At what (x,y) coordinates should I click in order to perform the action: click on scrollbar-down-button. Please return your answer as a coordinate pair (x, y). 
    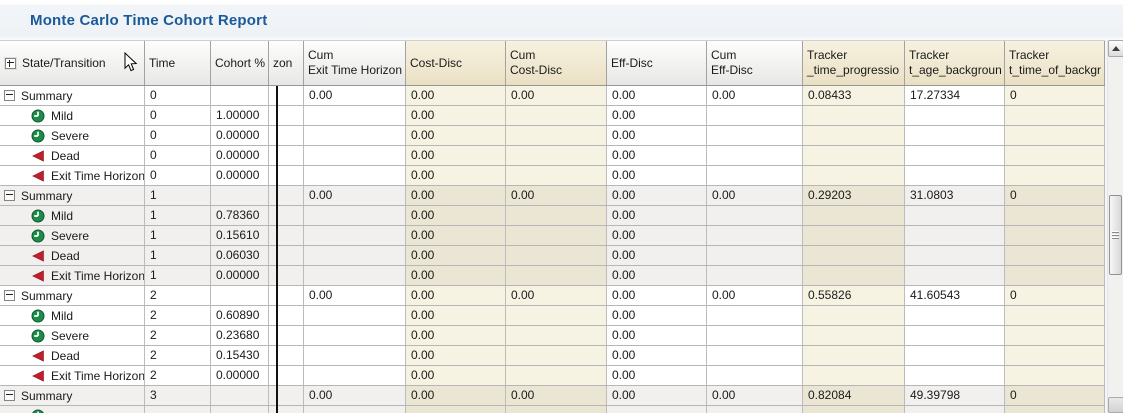
    Looking at the image, I should click on (1115, 405).